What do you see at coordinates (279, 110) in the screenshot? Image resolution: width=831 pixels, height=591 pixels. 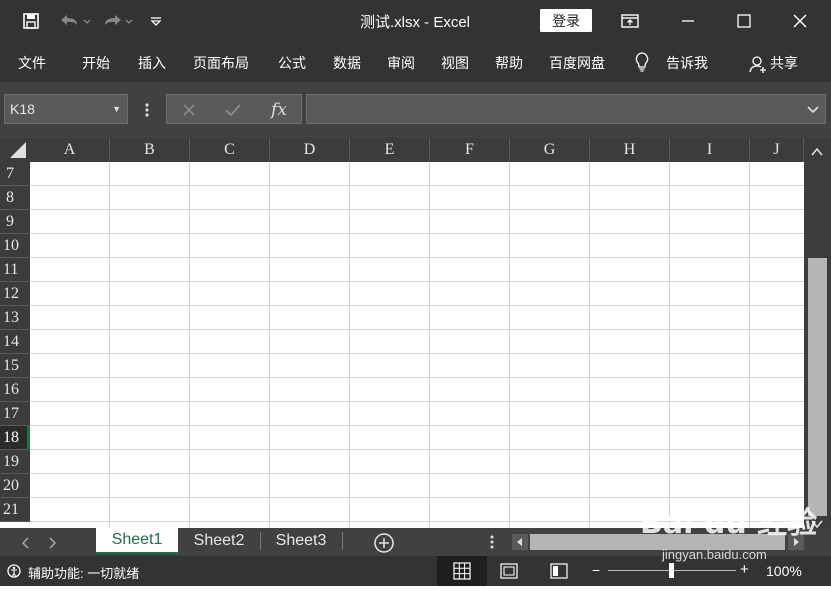 I see `insert-function-icon: fx` at bounding box center [279, 110].